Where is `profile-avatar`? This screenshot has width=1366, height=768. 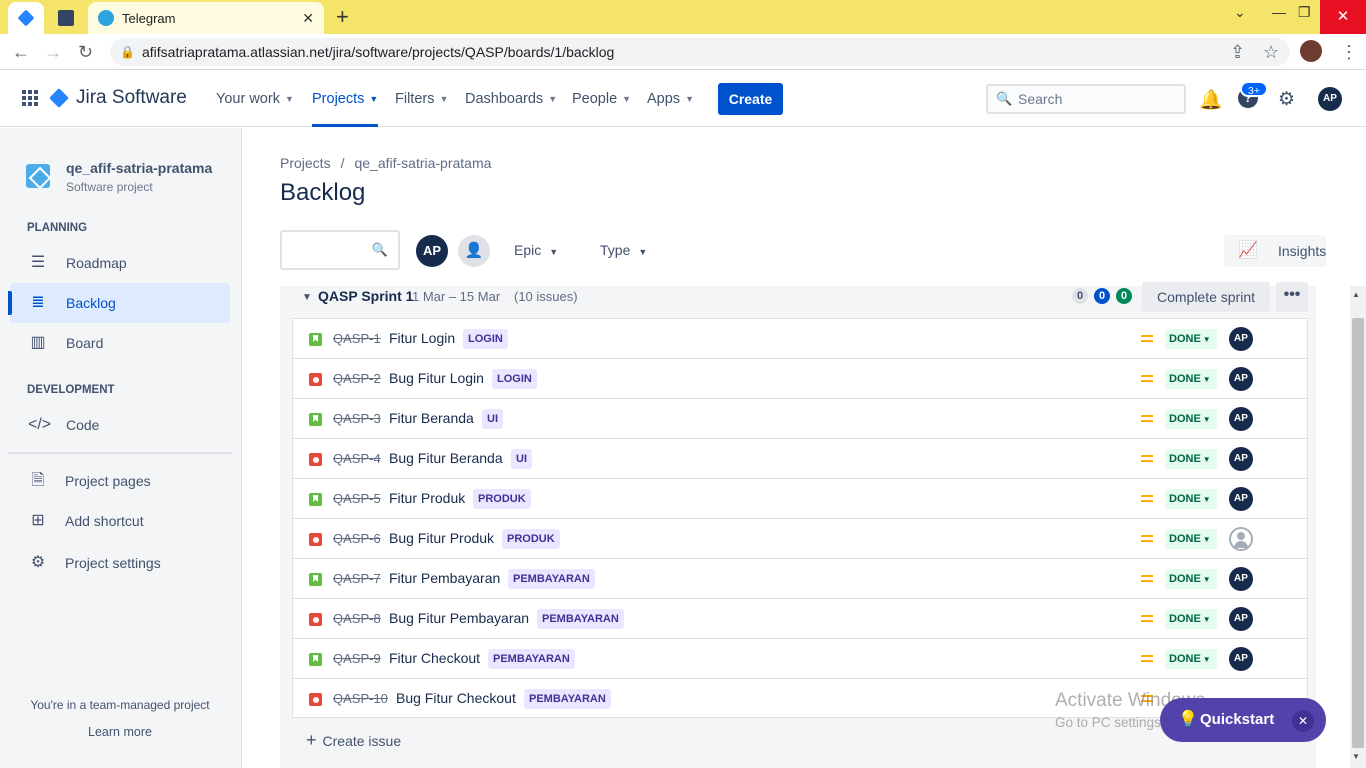
profile-avatar is located at coordinates (1311, 51).